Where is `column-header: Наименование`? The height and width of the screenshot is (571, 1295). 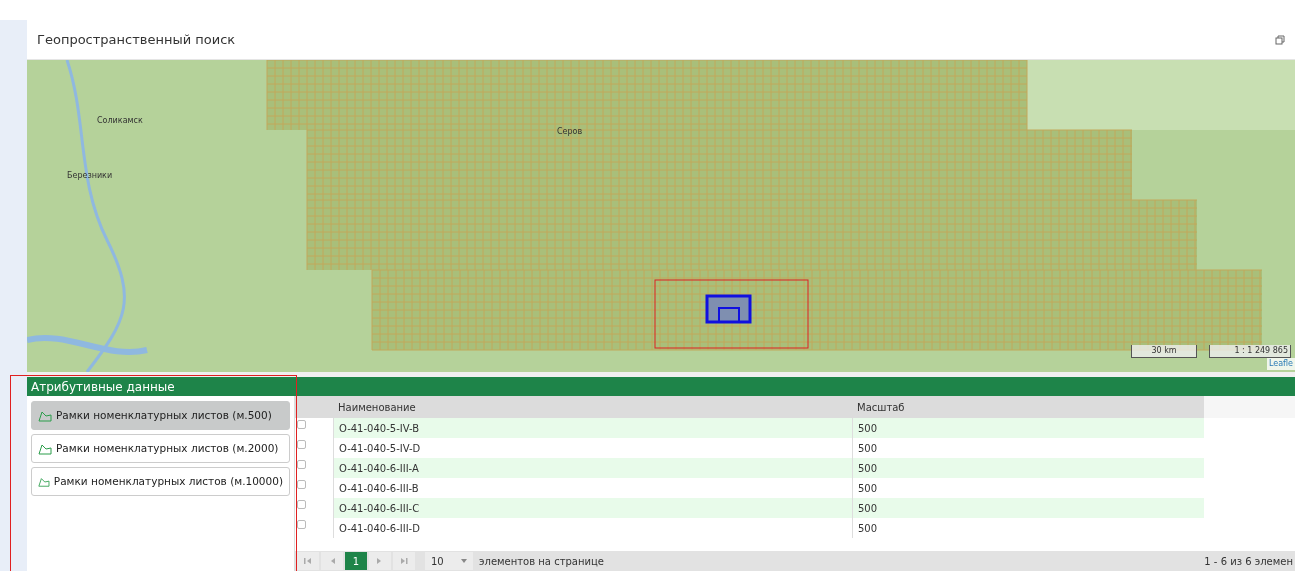 column-header: Наименование is located at coordinates (592, 407).